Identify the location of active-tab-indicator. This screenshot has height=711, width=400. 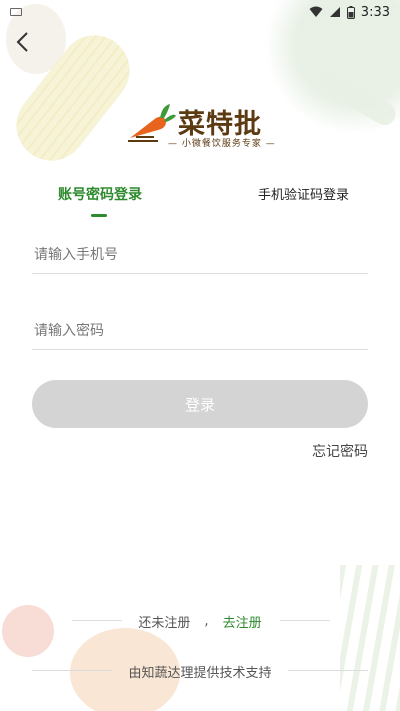
(99, 215).